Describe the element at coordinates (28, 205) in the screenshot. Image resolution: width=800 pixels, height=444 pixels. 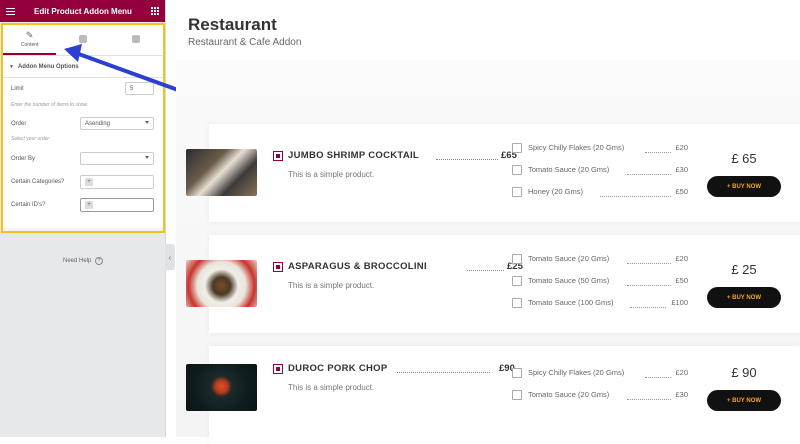
I see `ids-label: Certain ID's?` at that location.